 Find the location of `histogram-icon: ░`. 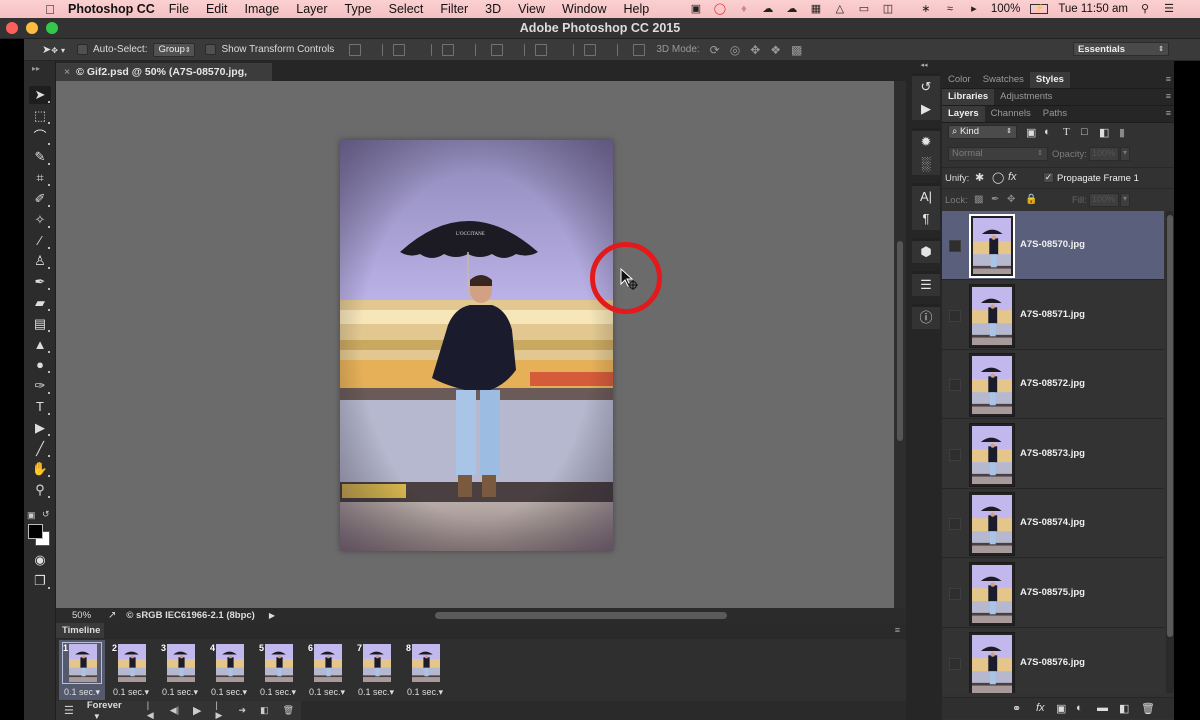

histogram-icon: ░ is located at coordinates (926, 164).